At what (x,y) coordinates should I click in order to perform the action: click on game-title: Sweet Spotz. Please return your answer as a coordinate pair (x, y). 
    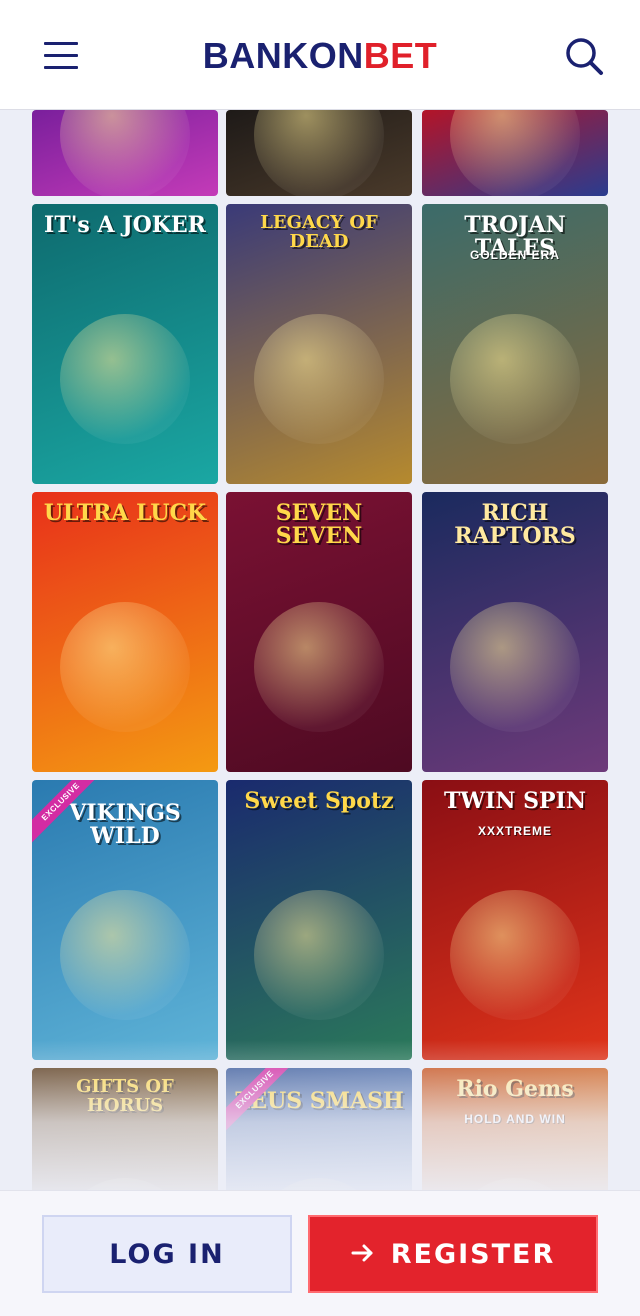
    Looking at the image, I should click on (319, 801).